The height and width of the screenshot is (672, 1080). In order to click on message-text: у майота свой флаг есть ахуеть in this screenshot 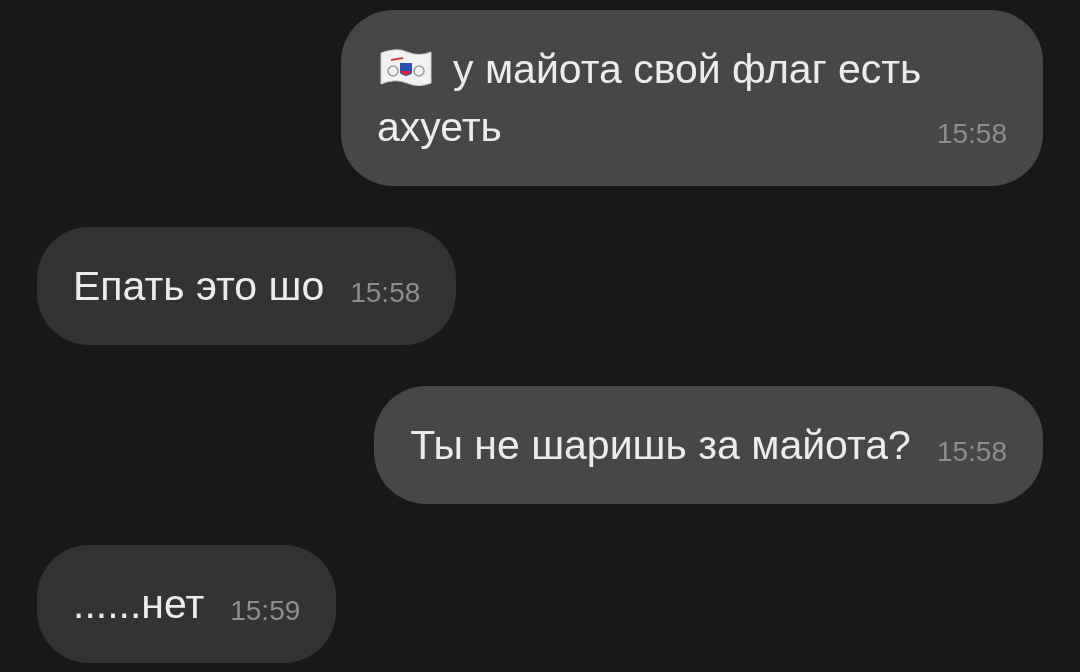, I will do `click(649, 98)`.